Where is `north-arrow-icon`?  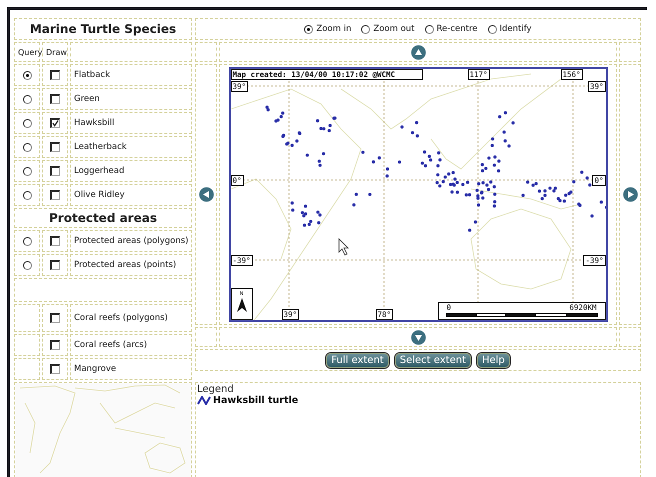
north-arrow-icon is located at coordinates (241, 305).